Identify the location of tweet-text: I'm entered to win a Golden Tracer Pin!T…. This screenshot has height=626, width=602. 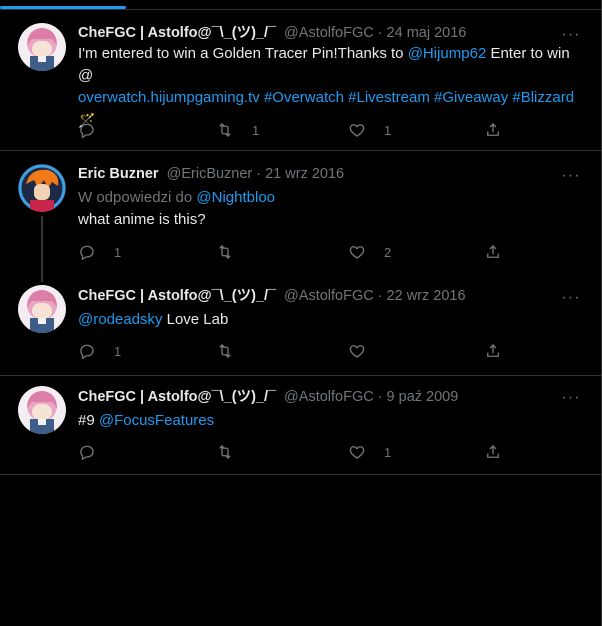
(333, 87).